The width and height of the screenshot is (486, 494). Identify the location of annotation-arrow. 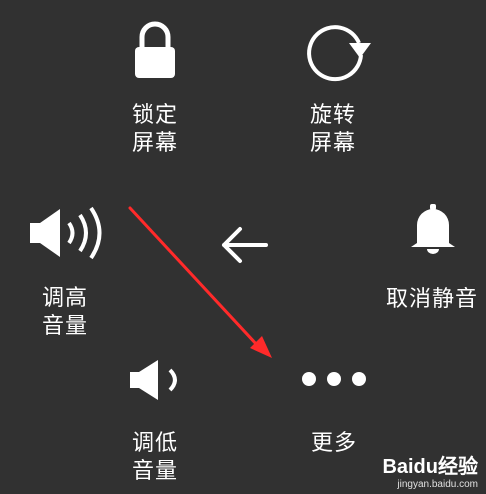
(200, 282).